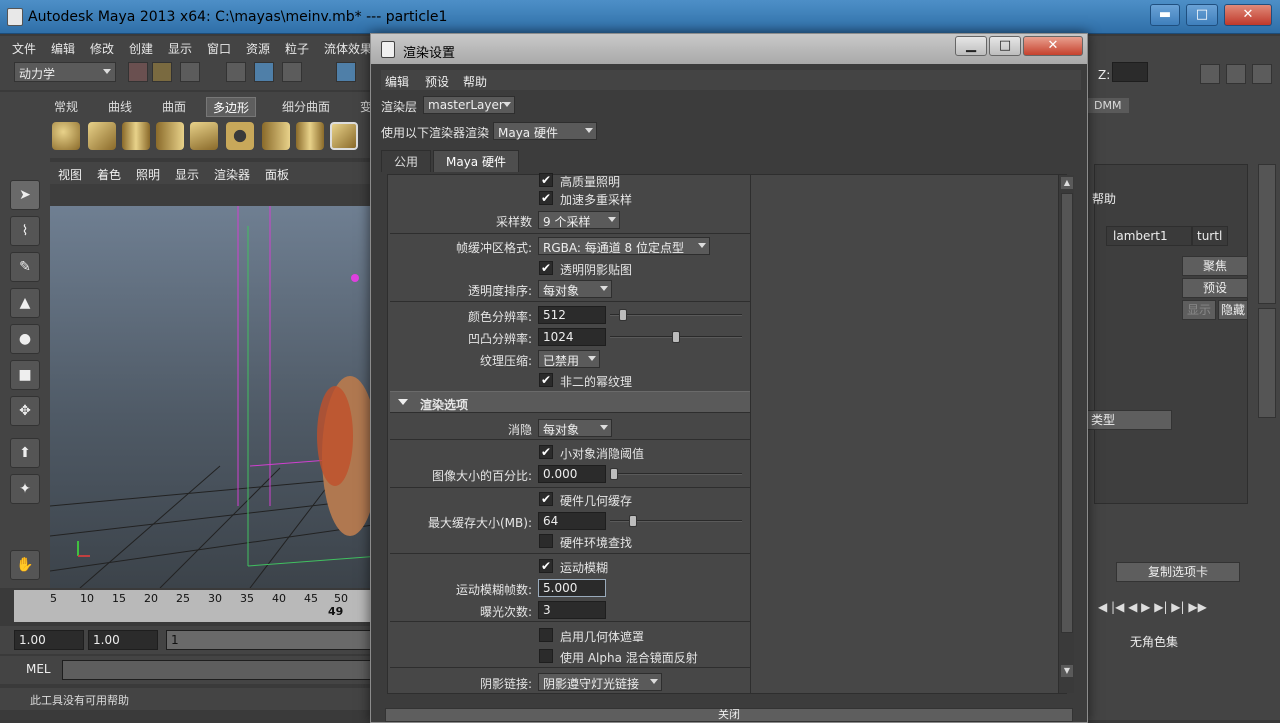  Describe the element at coordinates (572, 315) in the screenshot. I see `color-resolution-input: 512` at that location.